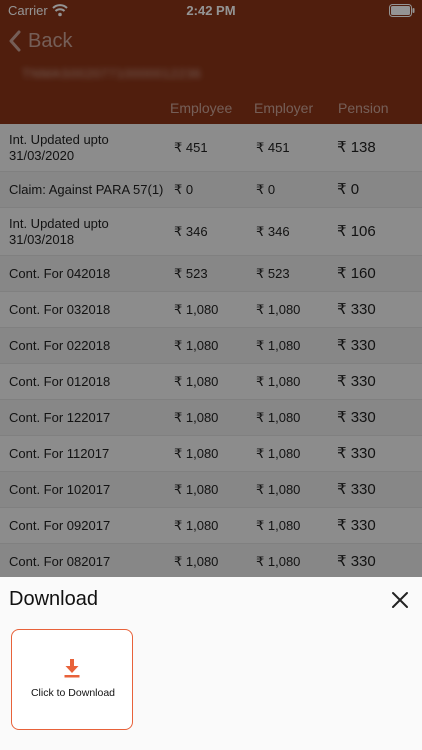 This screenshot has width=422, height=750. Describe the element at coordinates (72, 679) in the screenshot. I see `download-button: Click to Download` at that location.